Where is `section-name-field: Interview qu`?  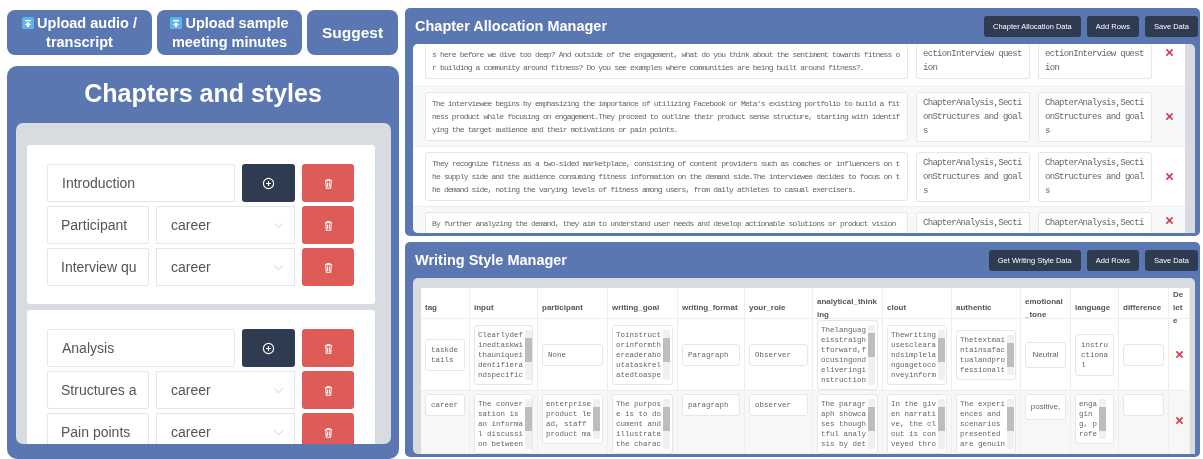 section-name-field: Interview qu is located at coordinates (98, 267).